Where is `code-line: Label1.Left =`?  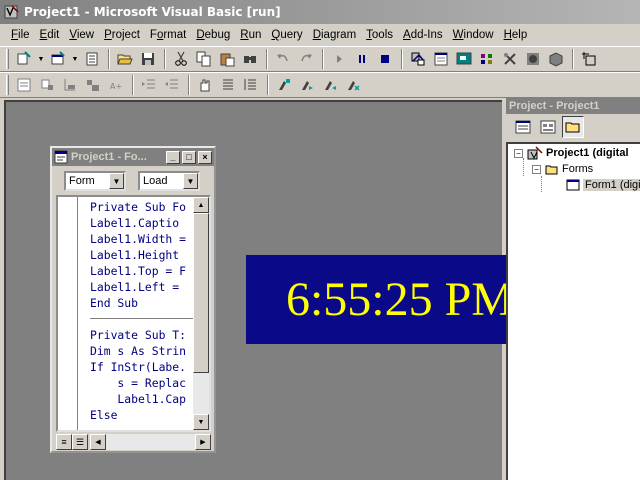
code-line: Label1.Left = is located at coordinates (143, 287).